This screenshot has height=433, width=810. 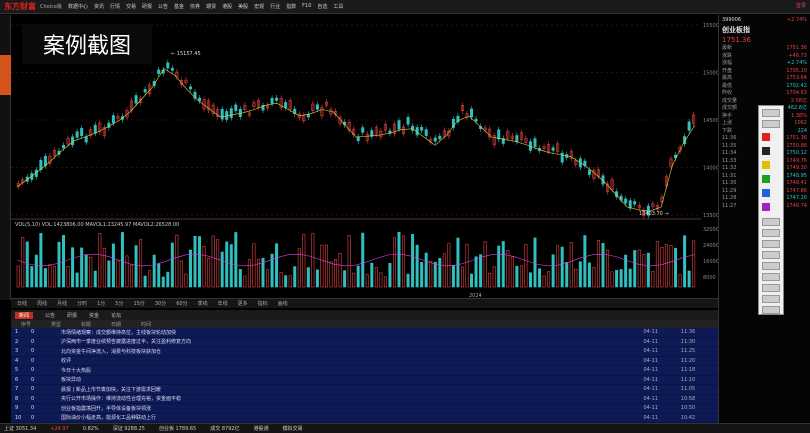 I want to click on news-title: 创业板指震荡回升，半导体设备板块领涨, so click(x=334, y=408).